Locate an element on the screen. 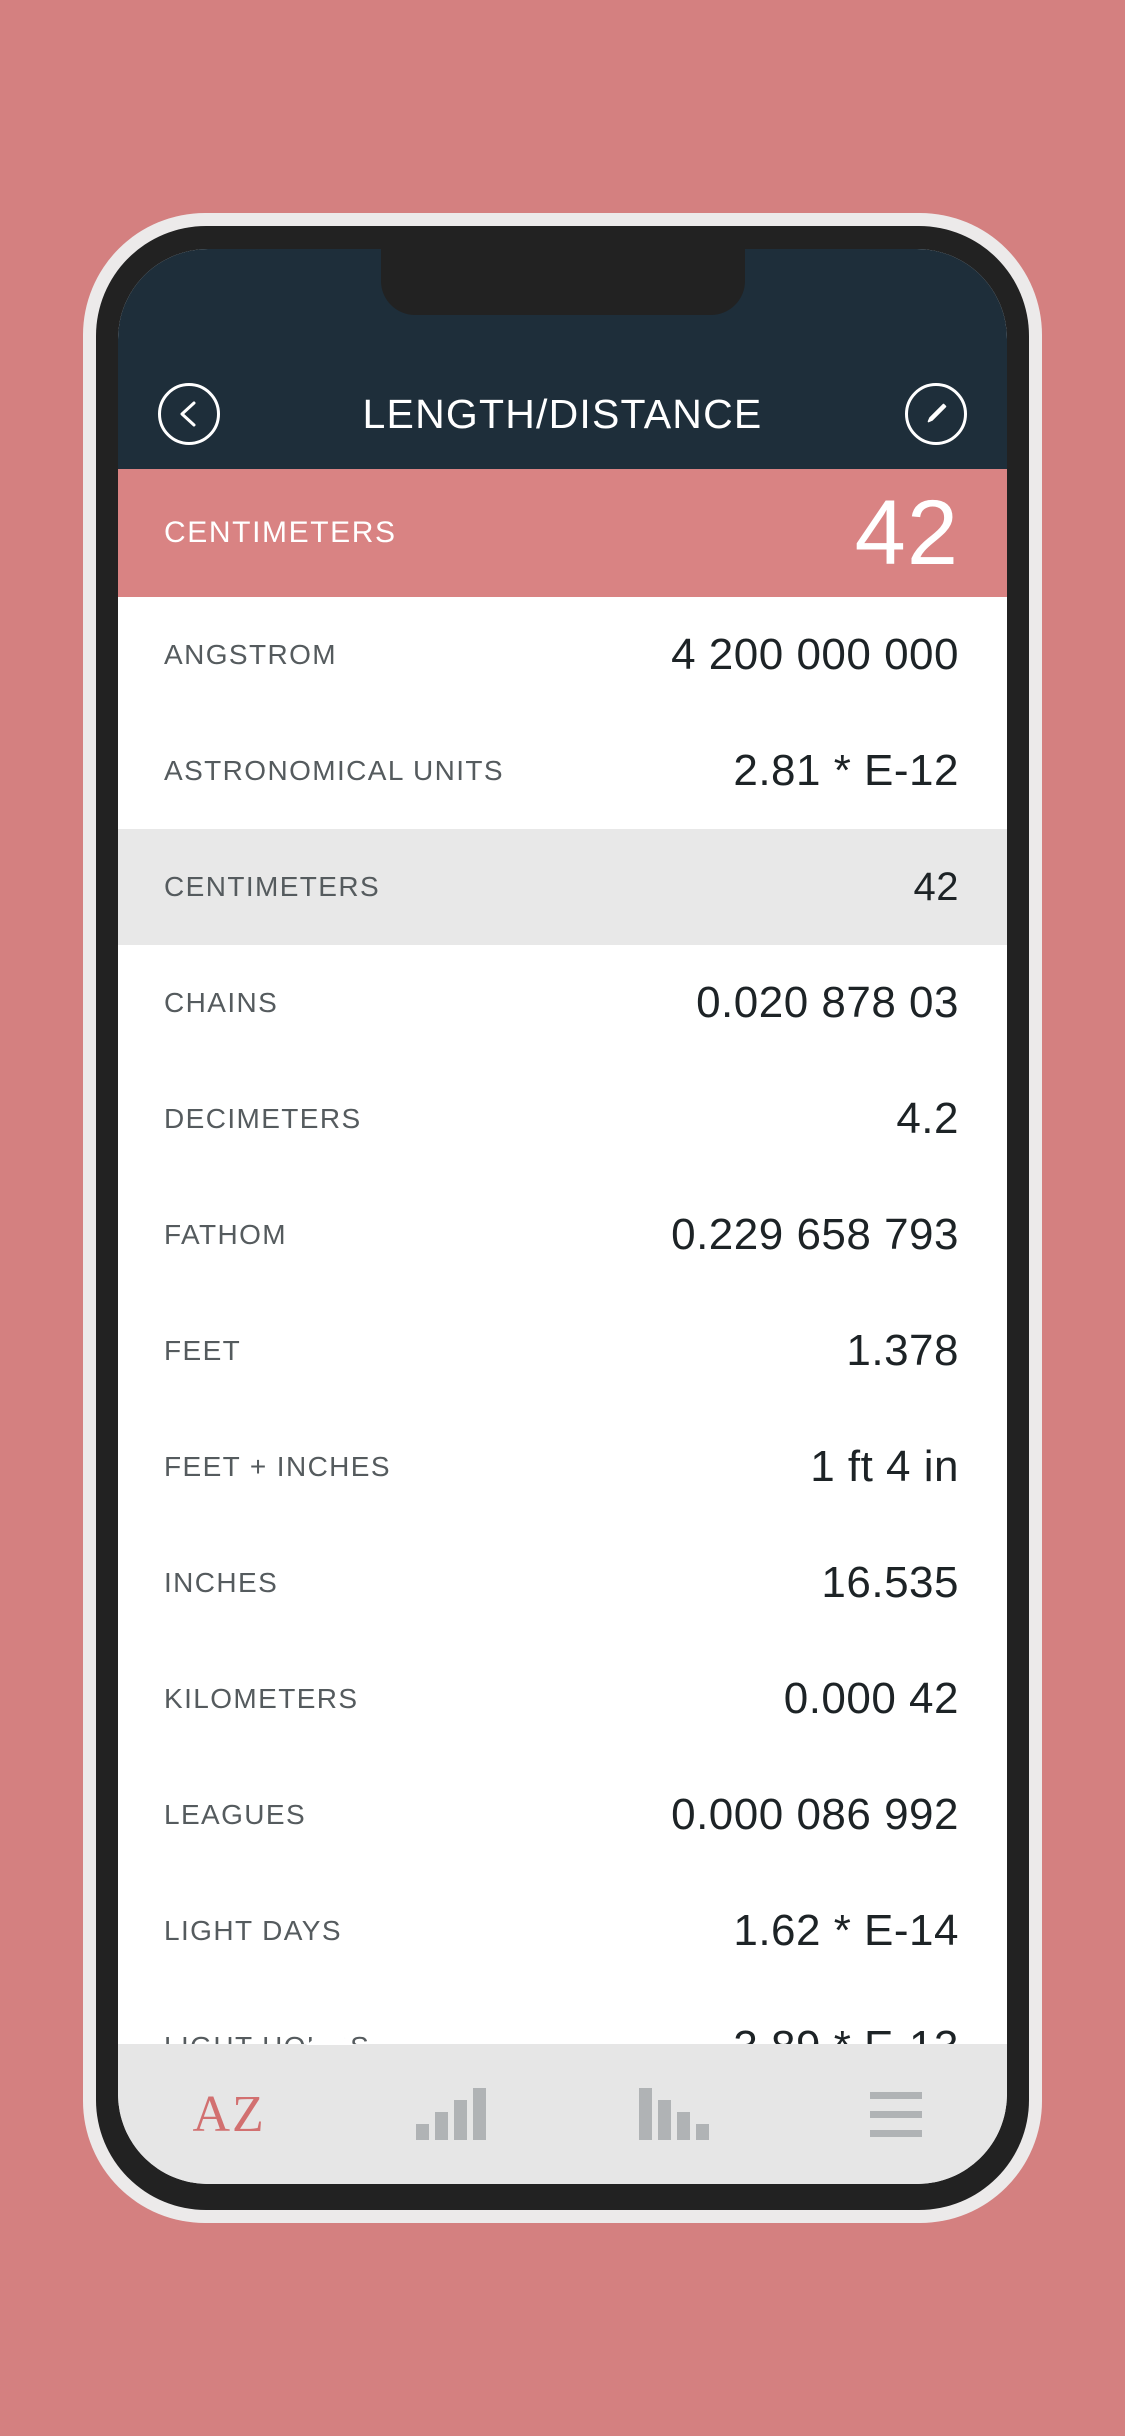 The image size is (1125, 2436). unit-row-label: ASTRONOMICAL UNITS is located at coordinates (334, 770).